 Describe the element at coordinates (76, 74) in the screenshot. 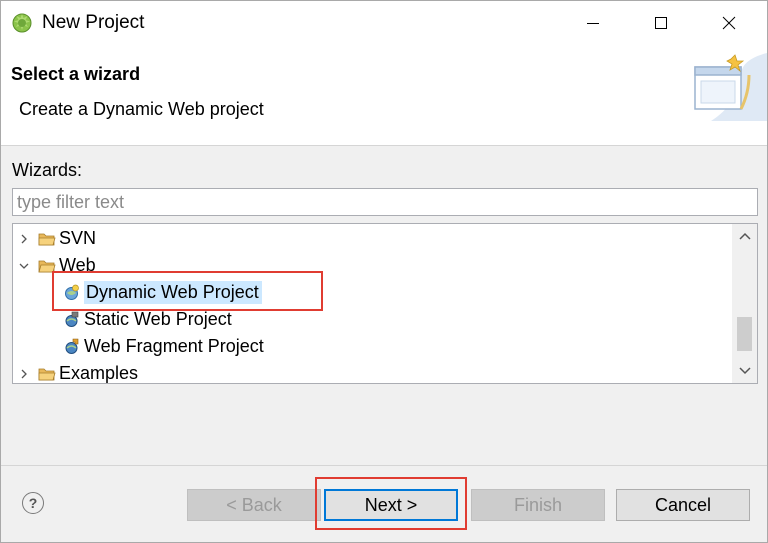

I see `header-title: Select a wizard` at that location.